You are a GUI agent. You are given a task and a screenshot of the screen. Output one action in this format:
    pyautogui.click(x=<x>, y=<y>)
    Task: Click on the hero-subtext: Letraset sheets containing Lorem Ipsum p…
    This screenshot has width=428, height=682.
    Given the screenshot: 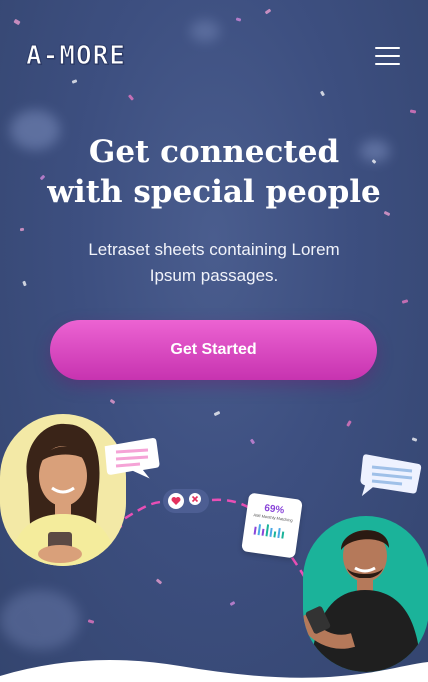 What is the action you would take?
    pyautogui.click(x=214, y=262)
    